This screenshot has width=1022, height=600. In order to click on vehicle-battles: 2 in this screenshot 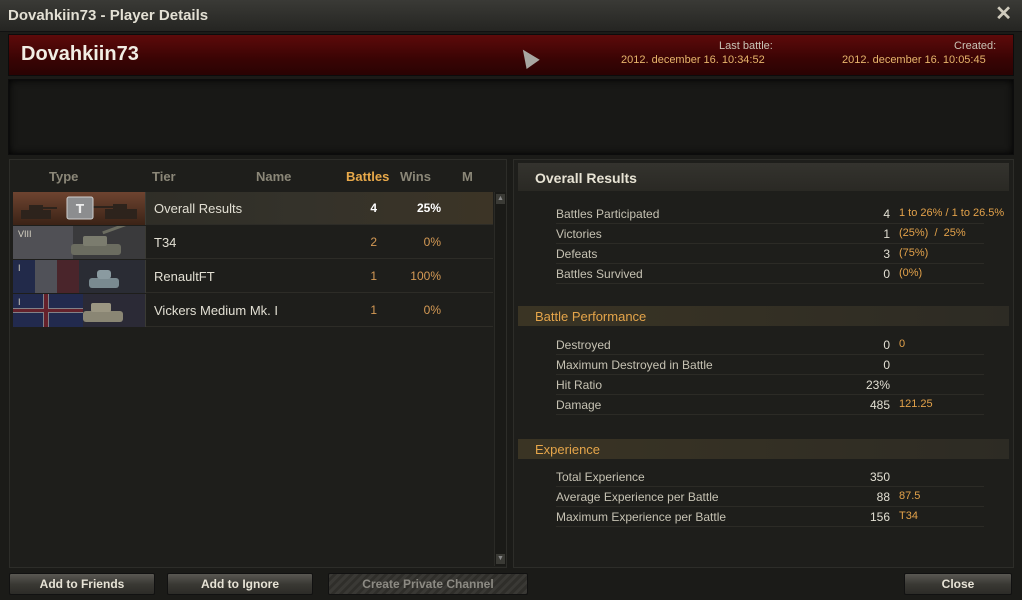, I will do `click(373, 242)`.